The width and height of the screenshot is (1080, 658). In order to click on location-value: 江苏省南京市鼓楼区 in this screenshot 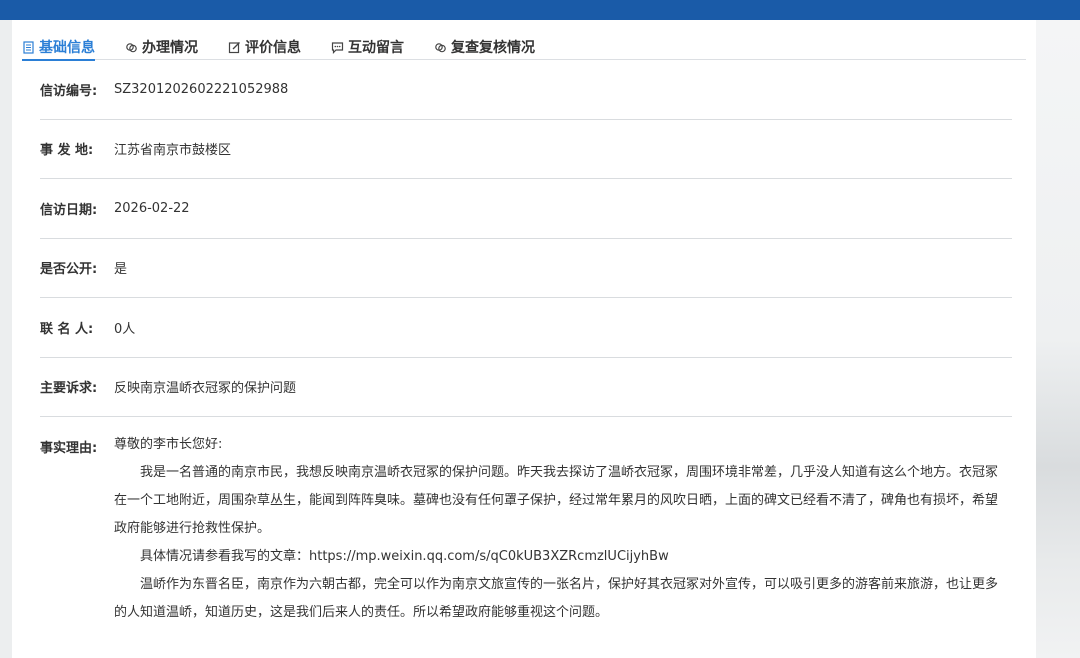, I will do `click(173, 151)`.